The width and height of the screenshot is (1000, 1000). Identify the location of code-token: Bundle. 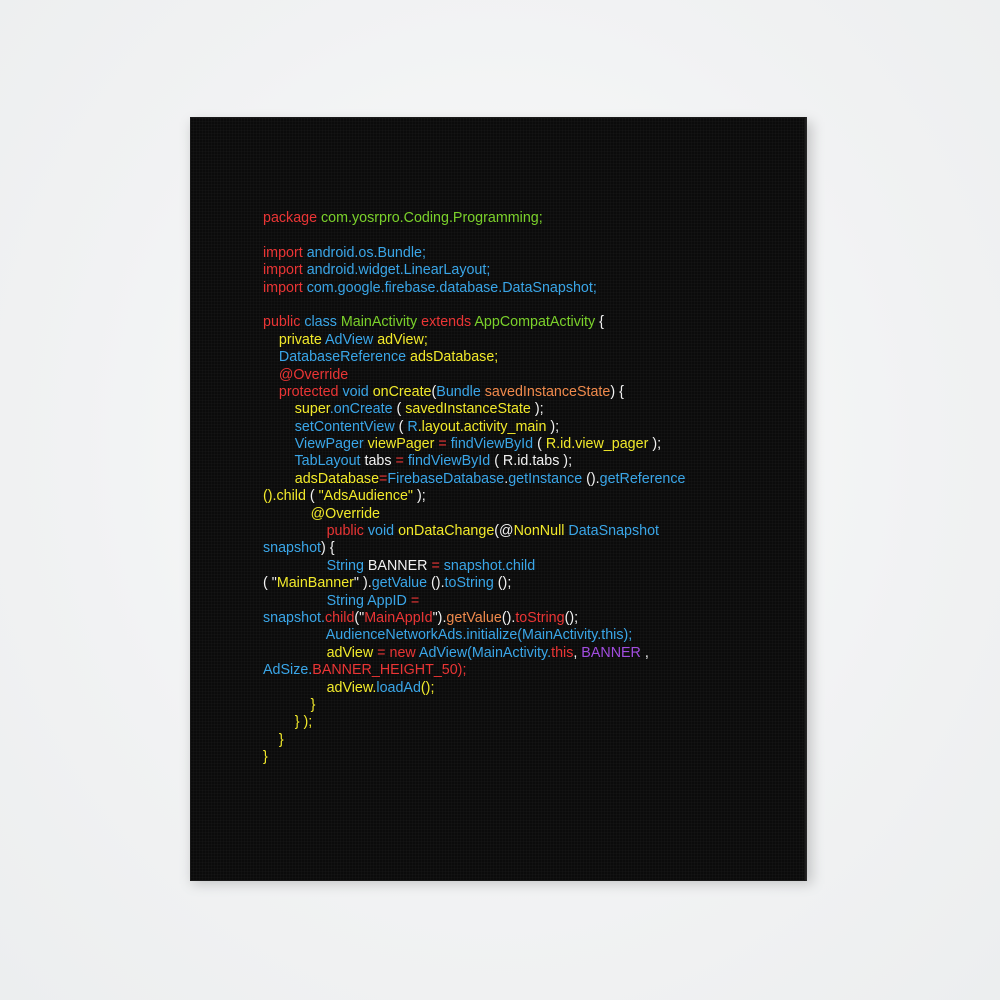
(460, 391).